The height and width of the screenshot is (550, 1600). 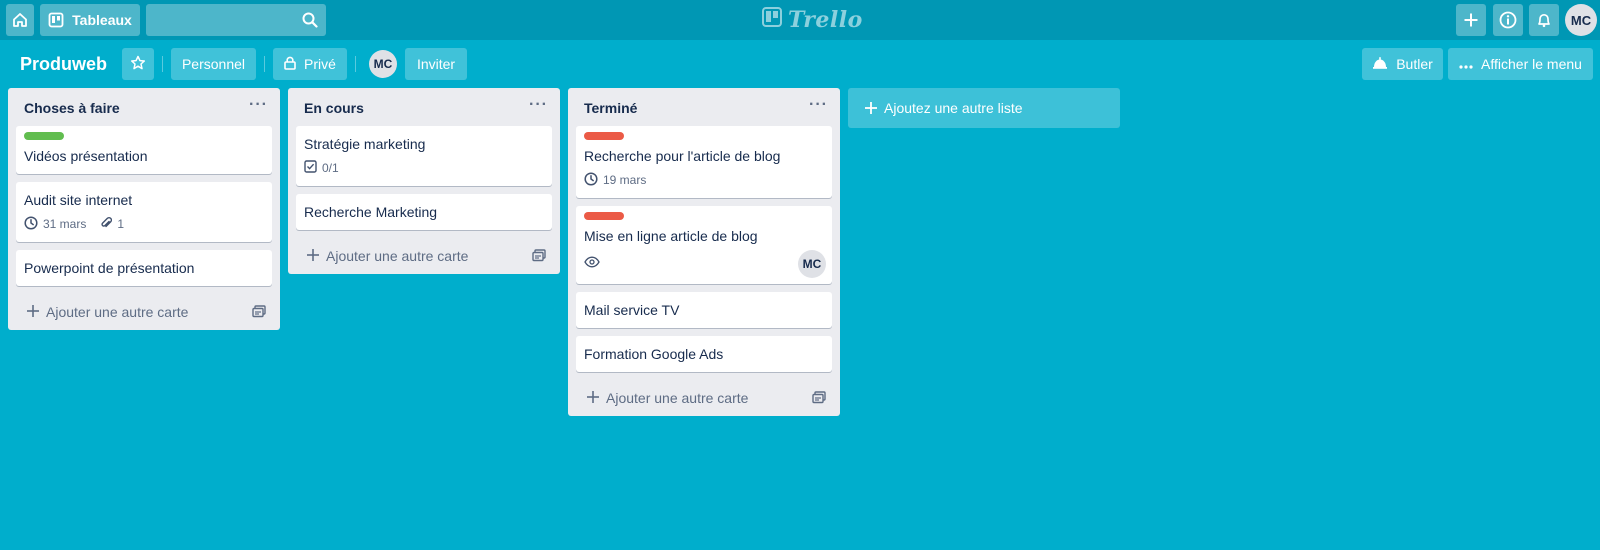 I want to click on card-member-avatar: MC, so click(x=812, y=264).